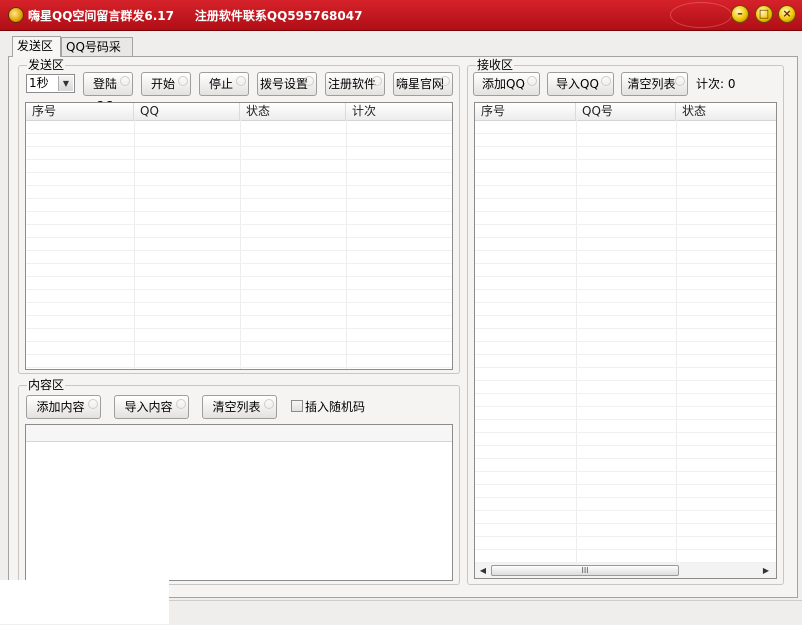 The image size is (802, 625). Describe the element at coordinates (483, 570) in the screenshot. I see `scroll-left-icon: ◀` at that location.